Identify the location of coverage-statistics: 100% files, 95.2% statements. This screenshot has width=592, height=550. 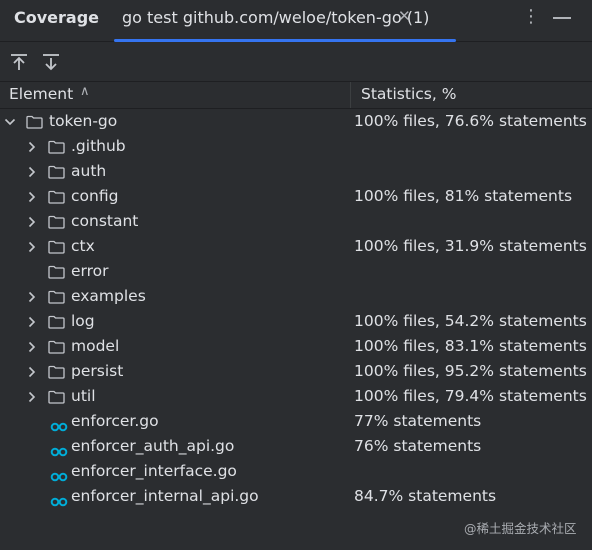
(470, 371).